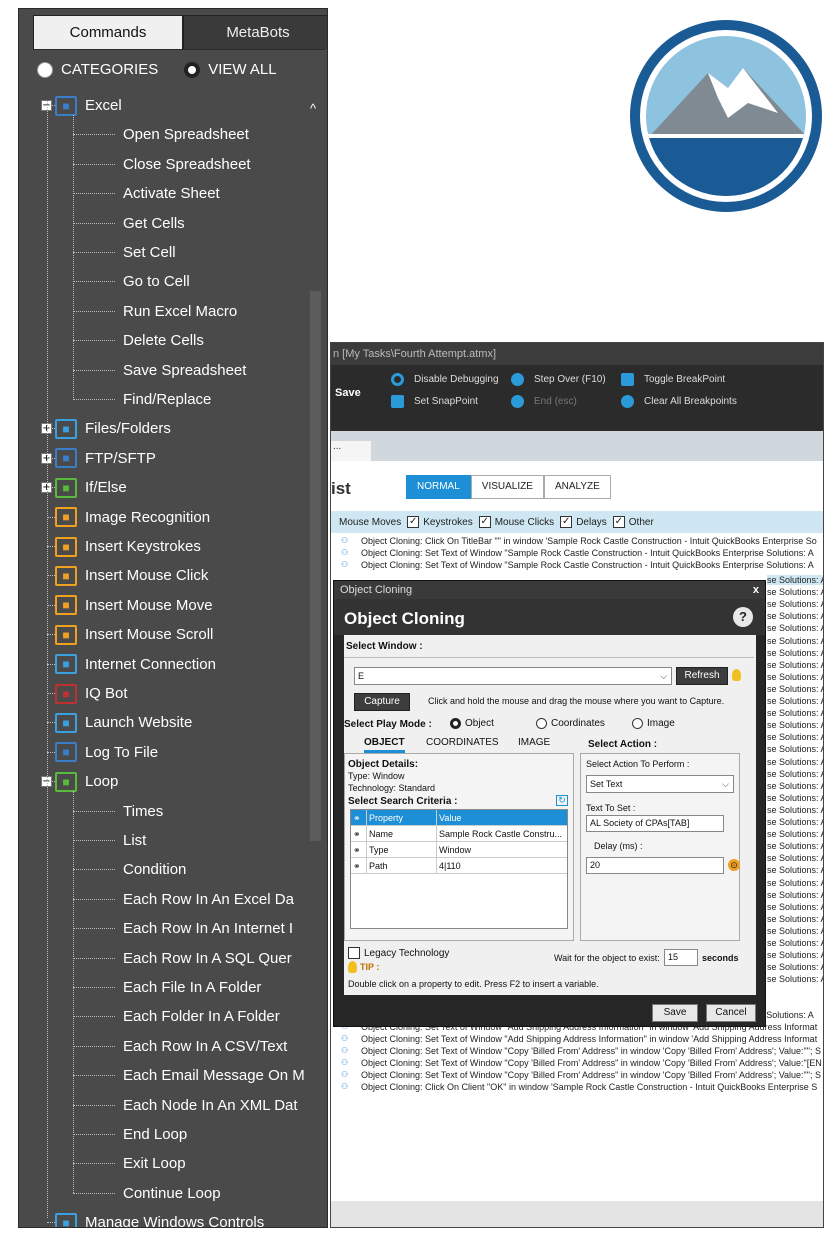 The width and height of the screenshot is (835, 1235). Describe the element at coordinates (570, 723) in the screenshot. I see `play-mode-coordinates: Coordinates` at that location.